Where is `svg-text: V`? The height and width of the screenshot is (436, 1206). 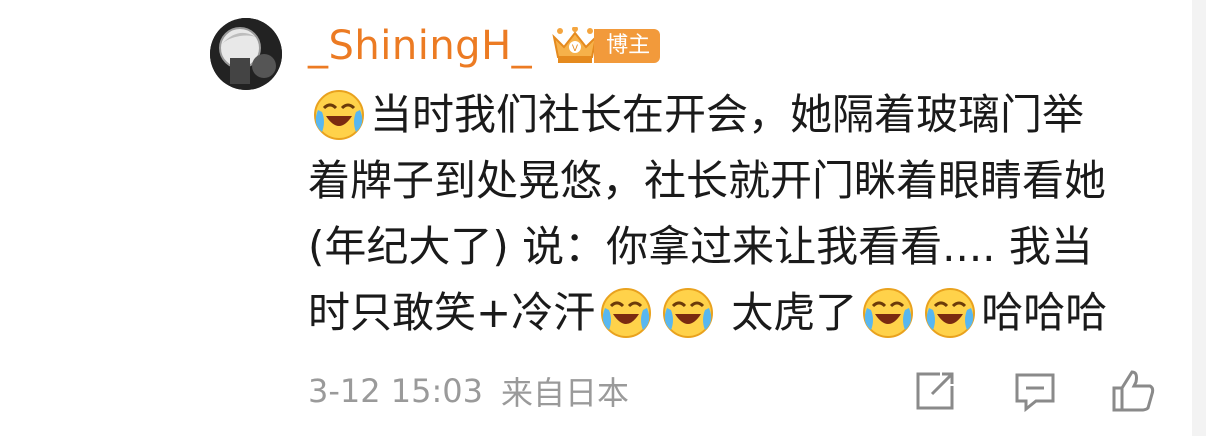
svg-text: V is located at coordinates (575, 49).